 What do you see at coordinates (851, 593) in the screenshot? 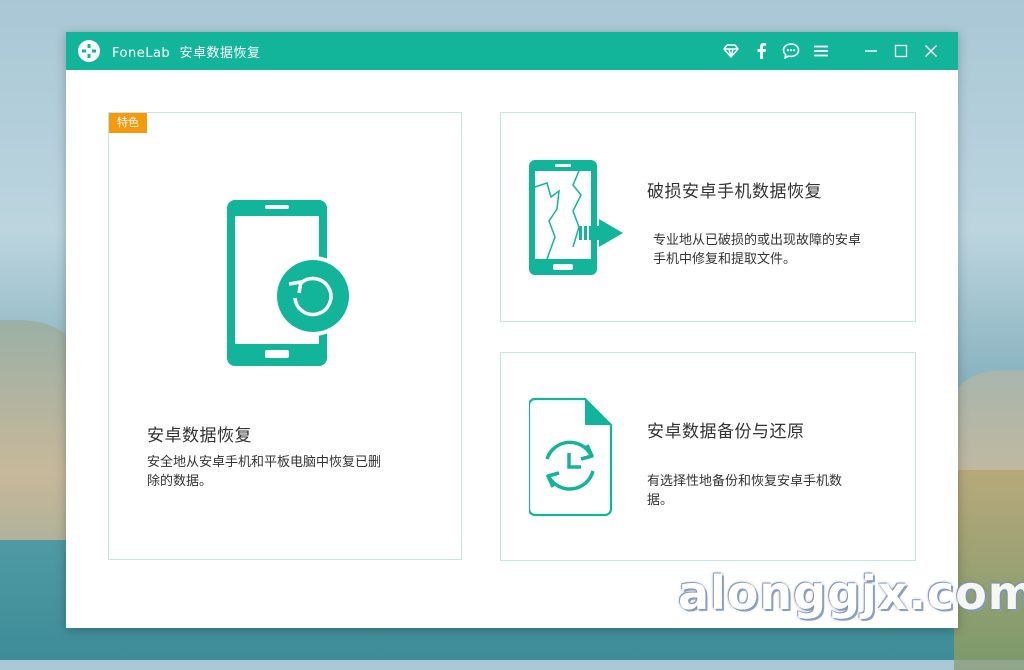
I see `watermark-text: alonggjx.com` at bounding box center [851, 593].